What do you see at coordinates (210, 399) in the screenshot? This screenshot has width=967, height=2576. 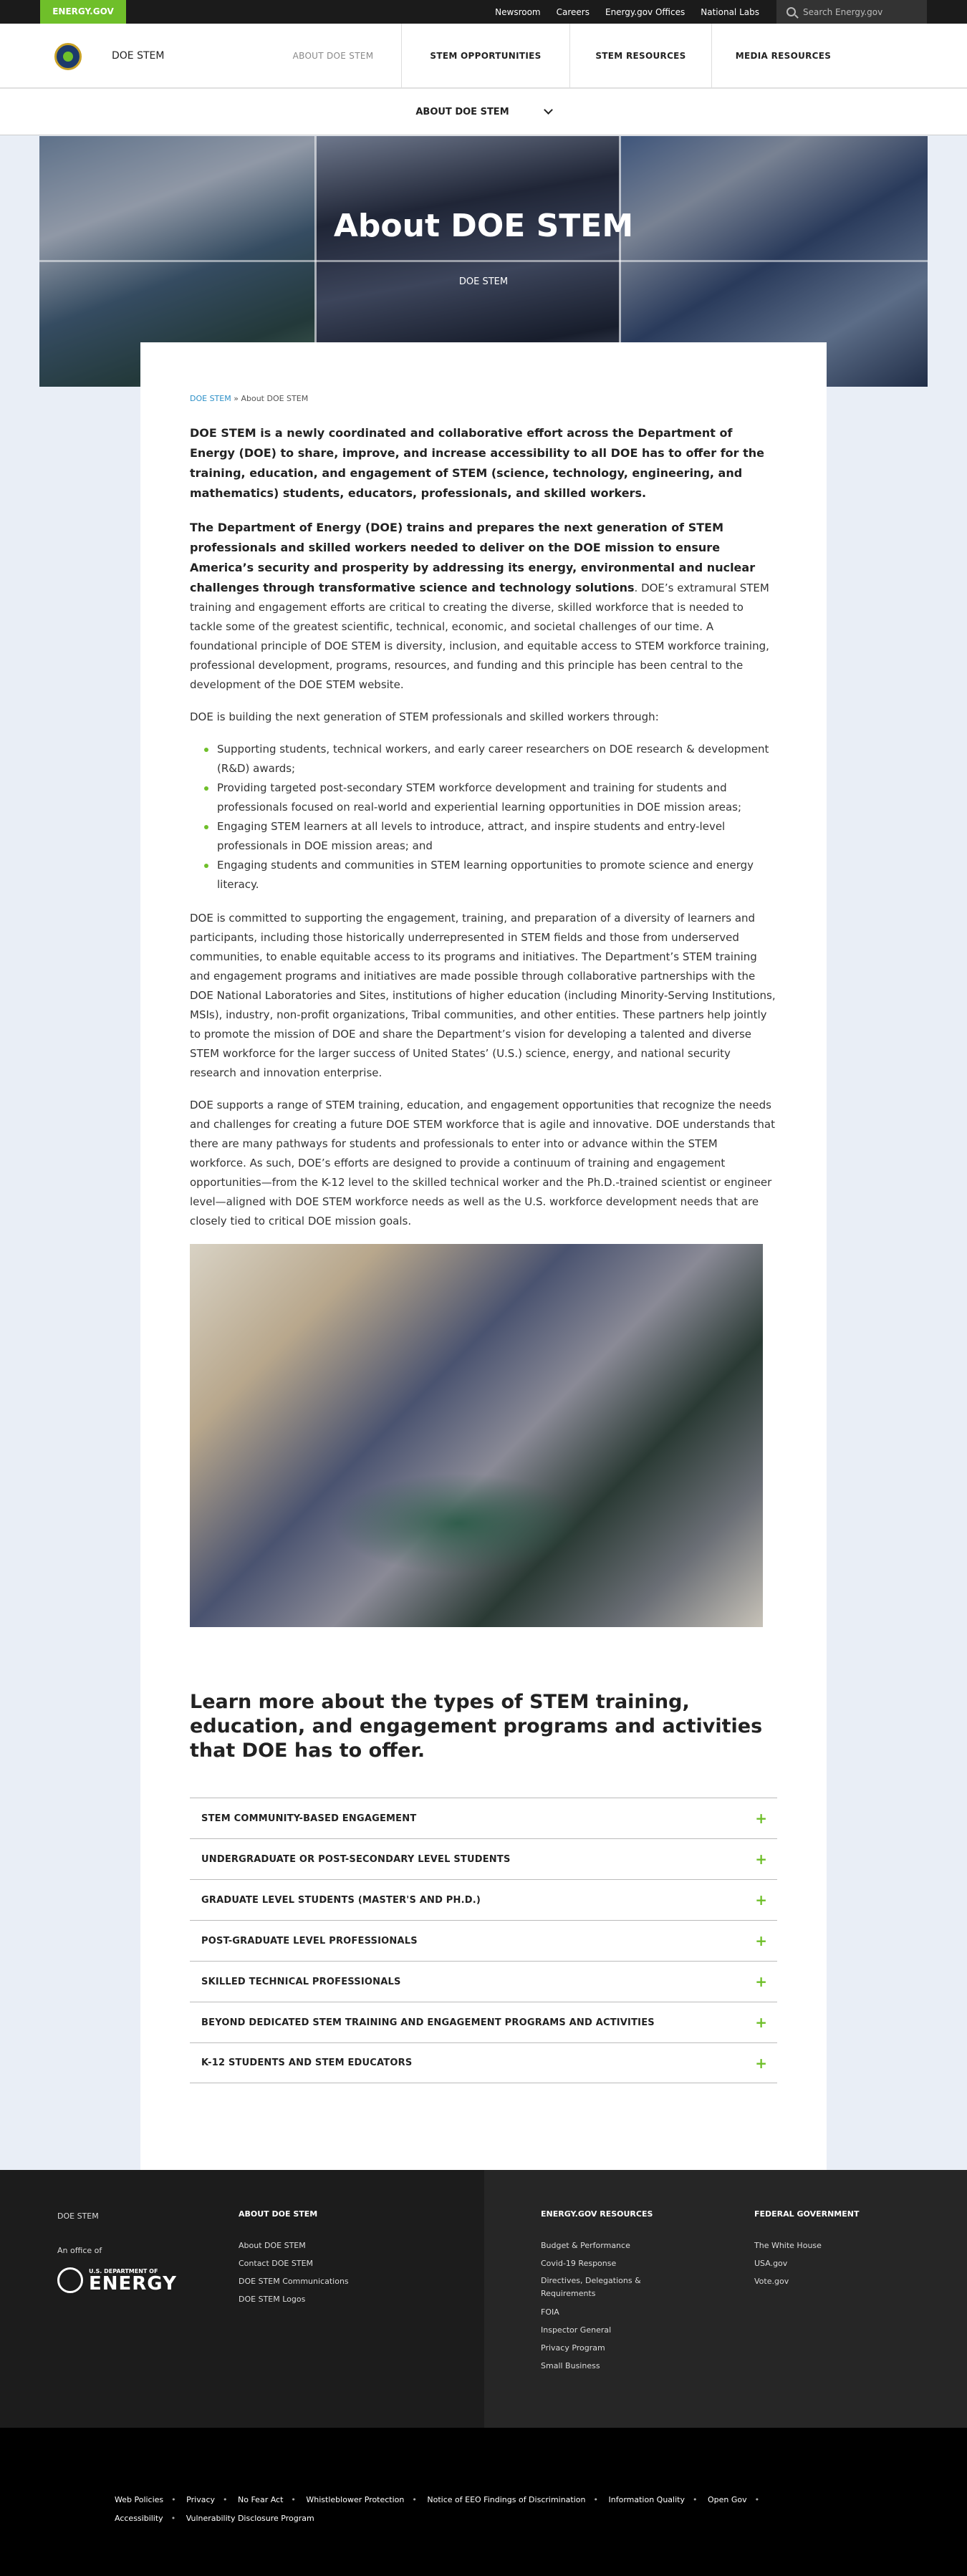 I see `breadcrumb-home: DOE STEM` at bounding box center [210, 399].